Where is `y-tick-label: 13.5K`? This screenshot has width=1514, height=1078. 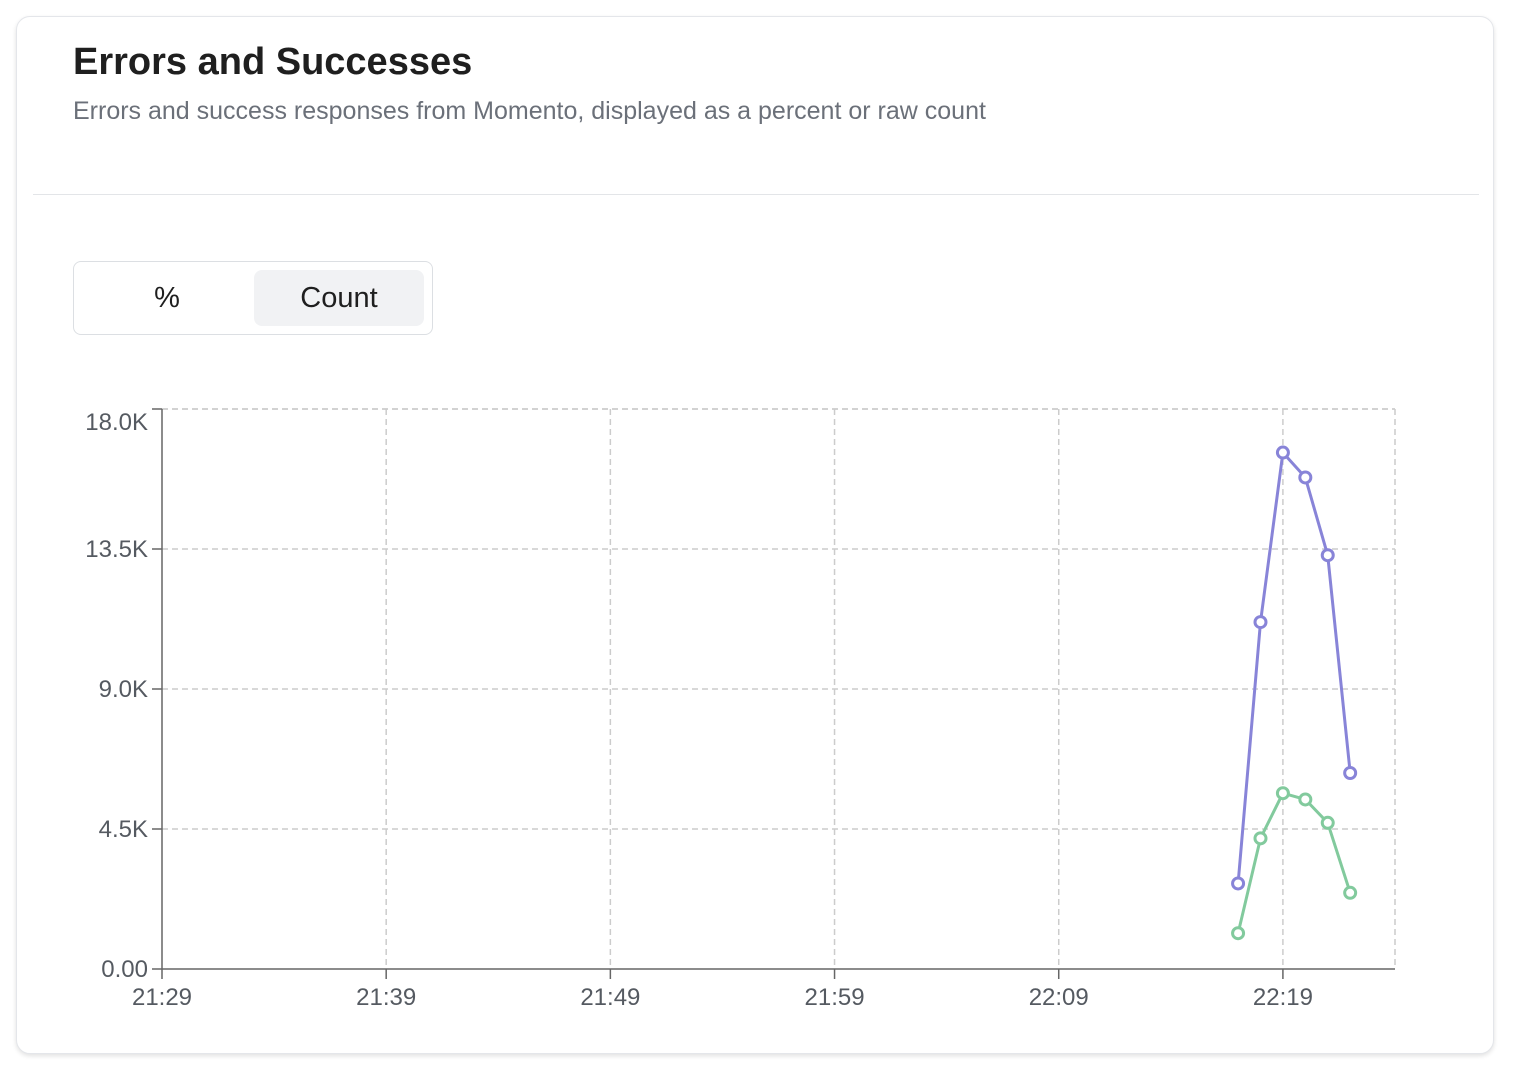
y-tick-label: 13.5K is located at coordinates (116, 549).